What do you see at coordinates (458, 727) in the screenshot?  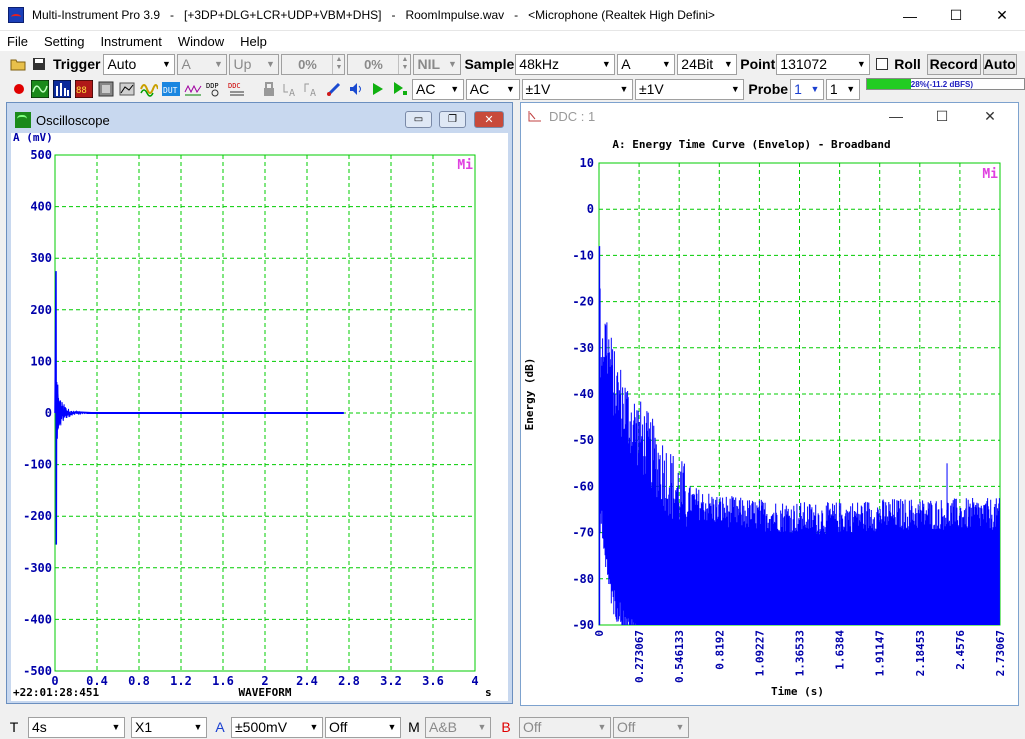 I see `math-select: A&B ▼` at bounding box center [458, 727].